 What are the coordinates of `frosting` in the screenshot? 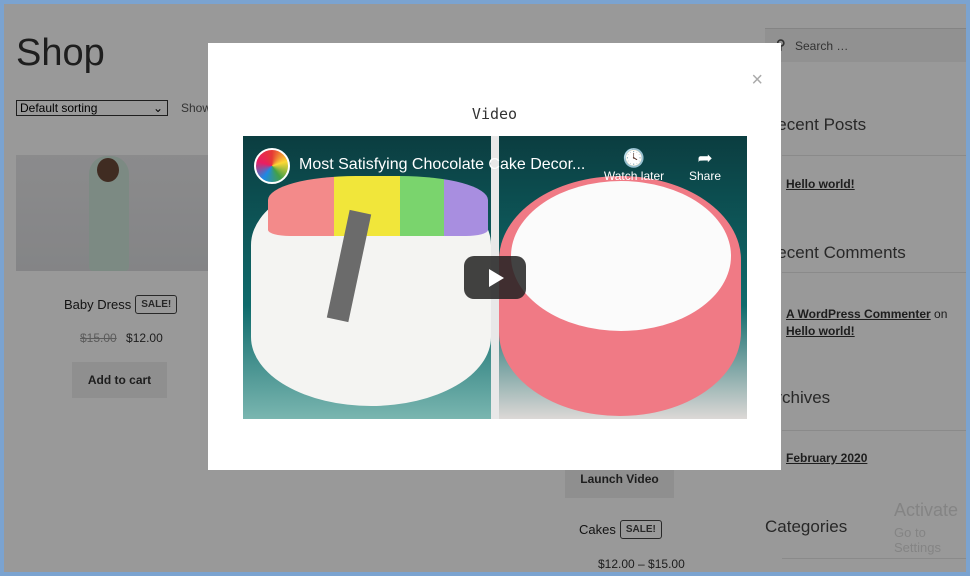 It's located at (378, 206).